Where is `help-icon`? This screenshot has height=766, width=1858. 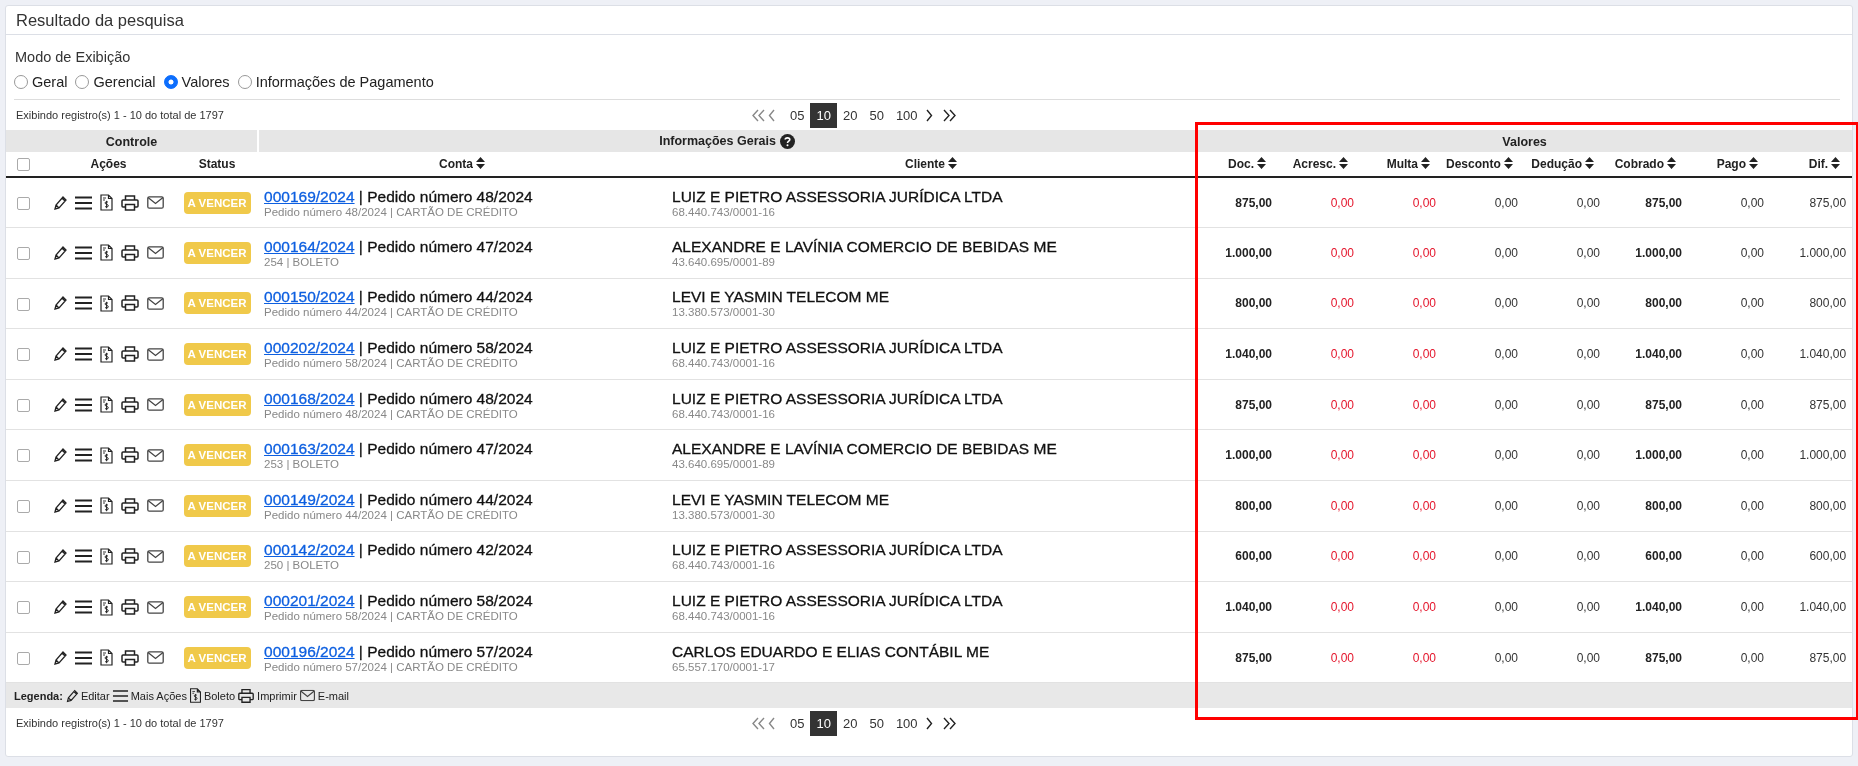 help-icon is located at coordinates (787, 141).